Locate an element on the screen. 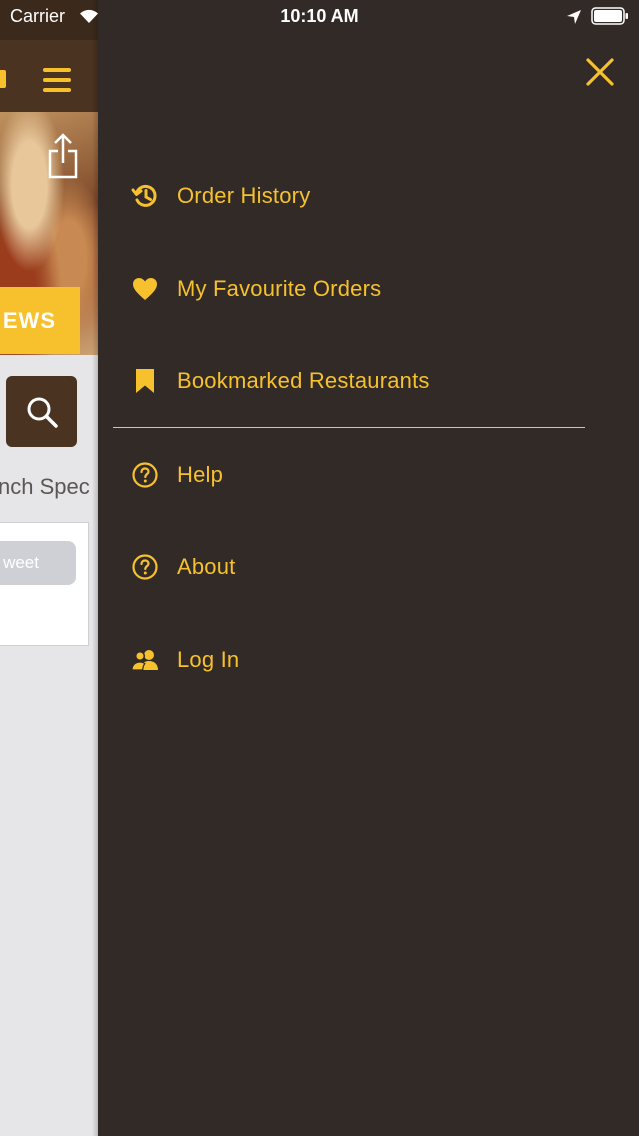 This screenshot has height=1136, width=639. menu-item-favourite-orders: My Favourite Orders is located at coordinates (360, 289).